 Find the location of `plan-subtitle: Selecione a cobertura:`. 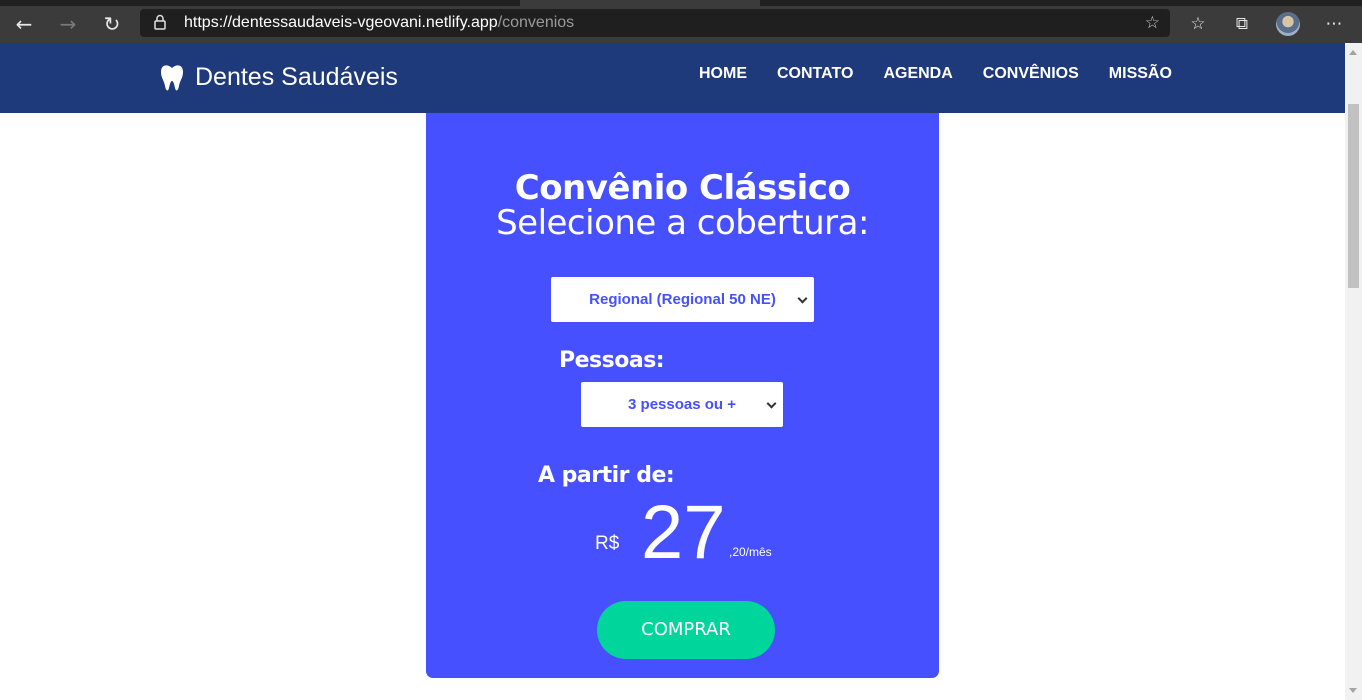

plan-subtitle: Selecione a cobertura: is located at coordinates (682, 223).